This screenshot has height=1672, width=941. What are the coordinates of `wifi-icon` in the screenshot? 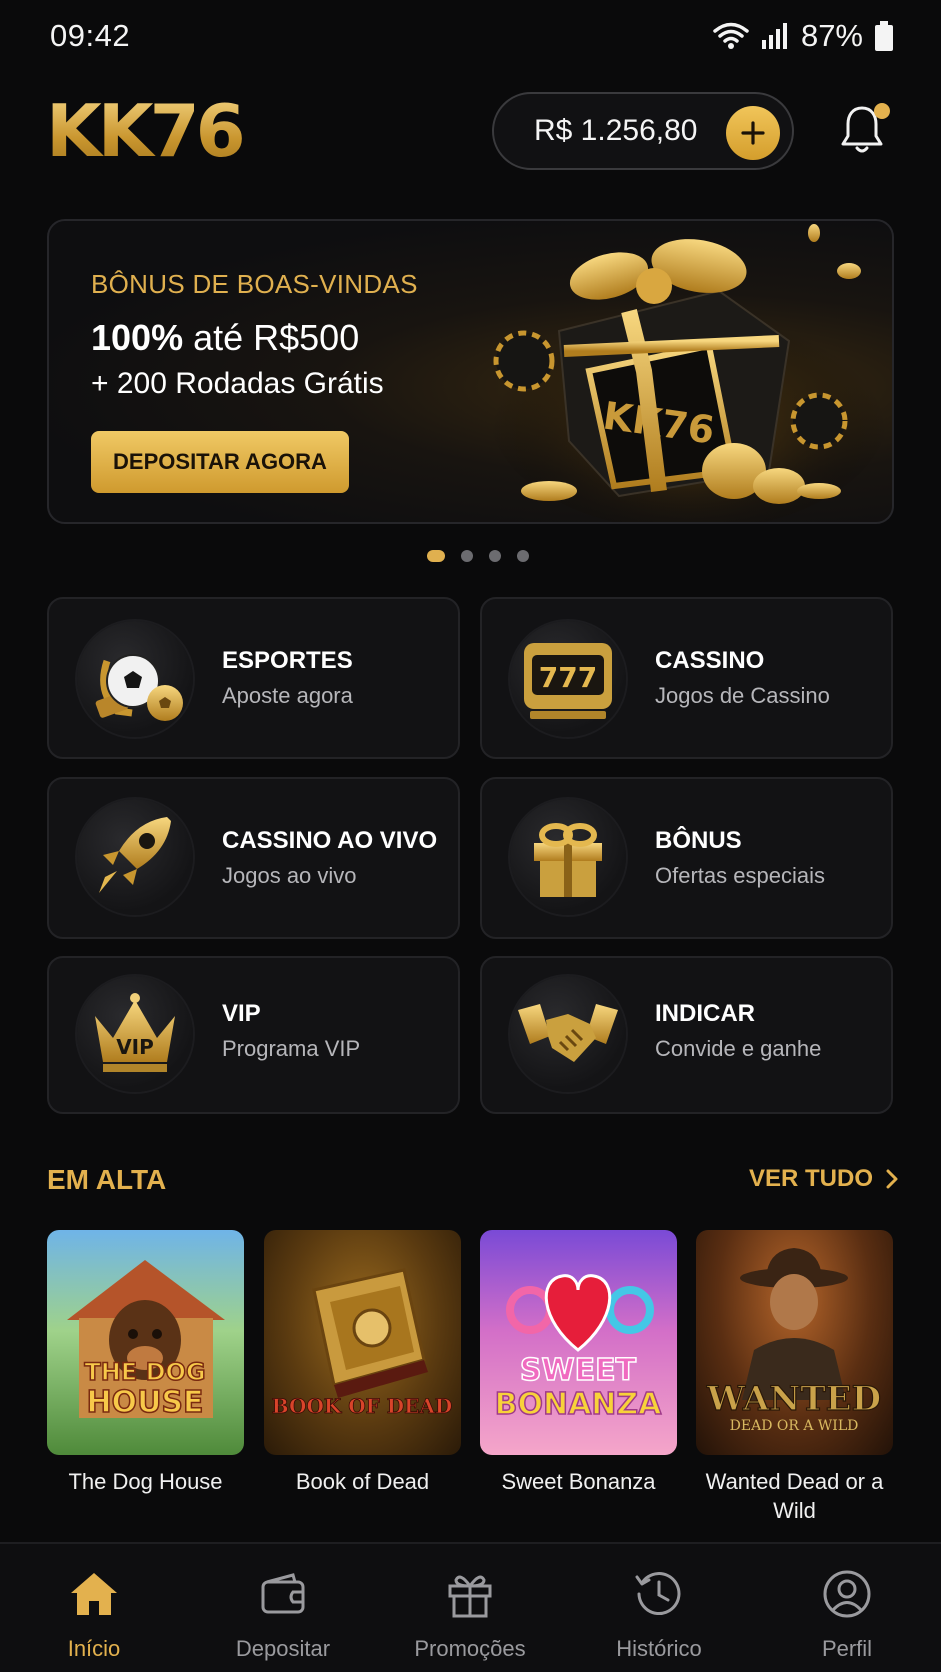 It's located at (731, 35).